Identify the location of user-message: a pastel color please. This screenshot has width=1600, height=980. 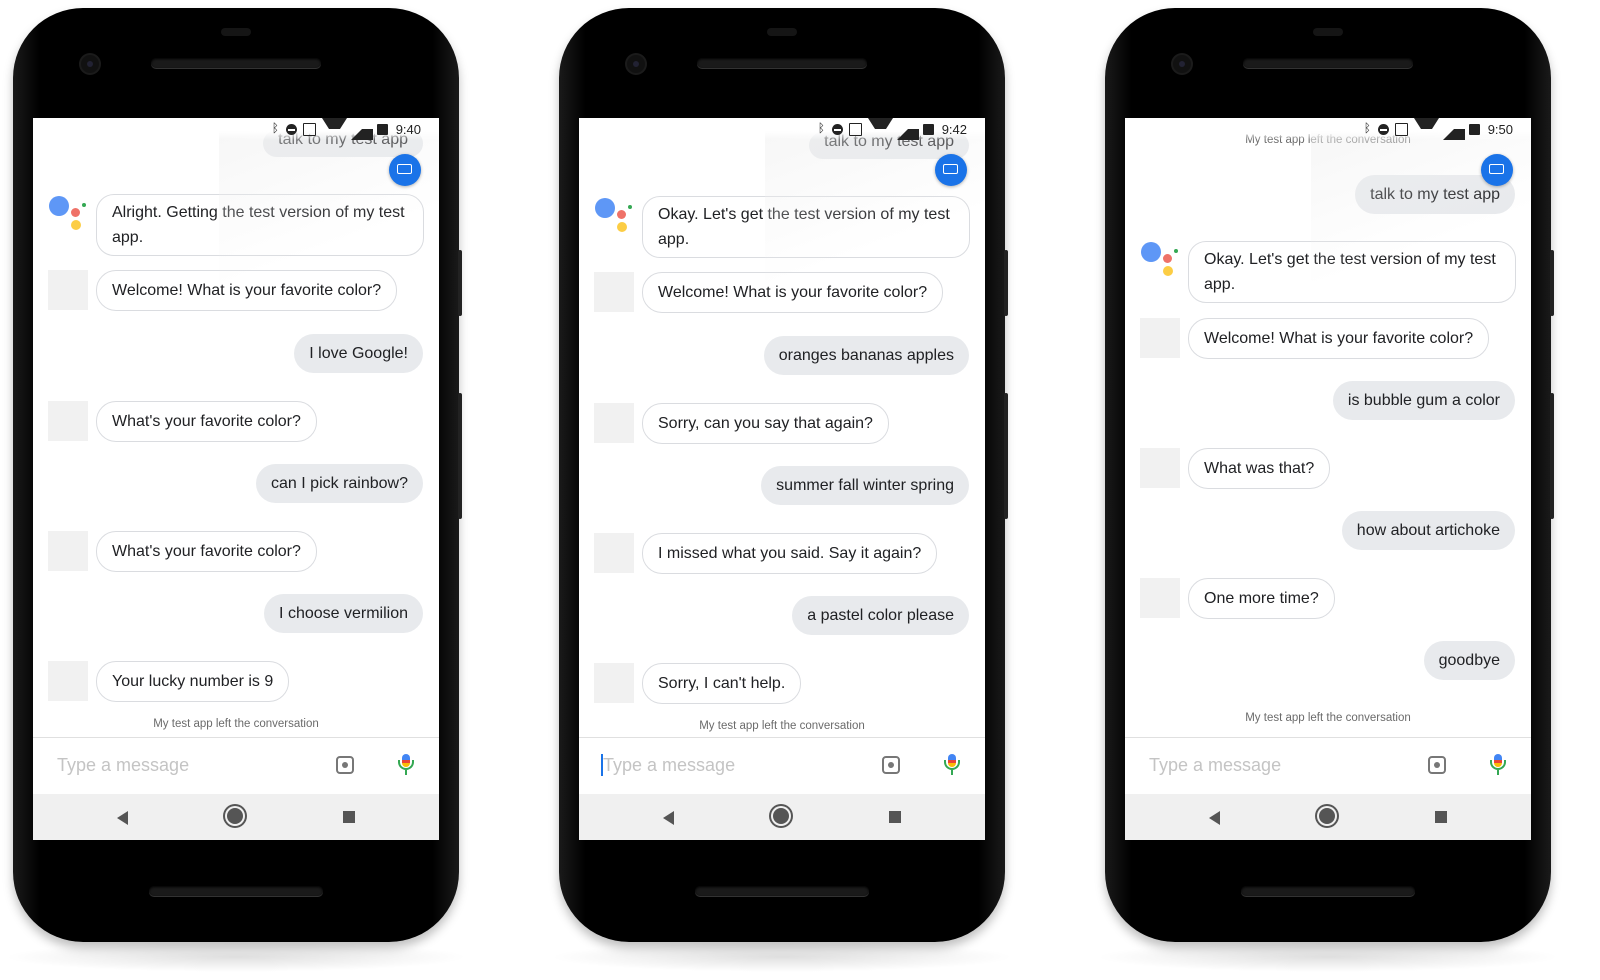
(880, 615).